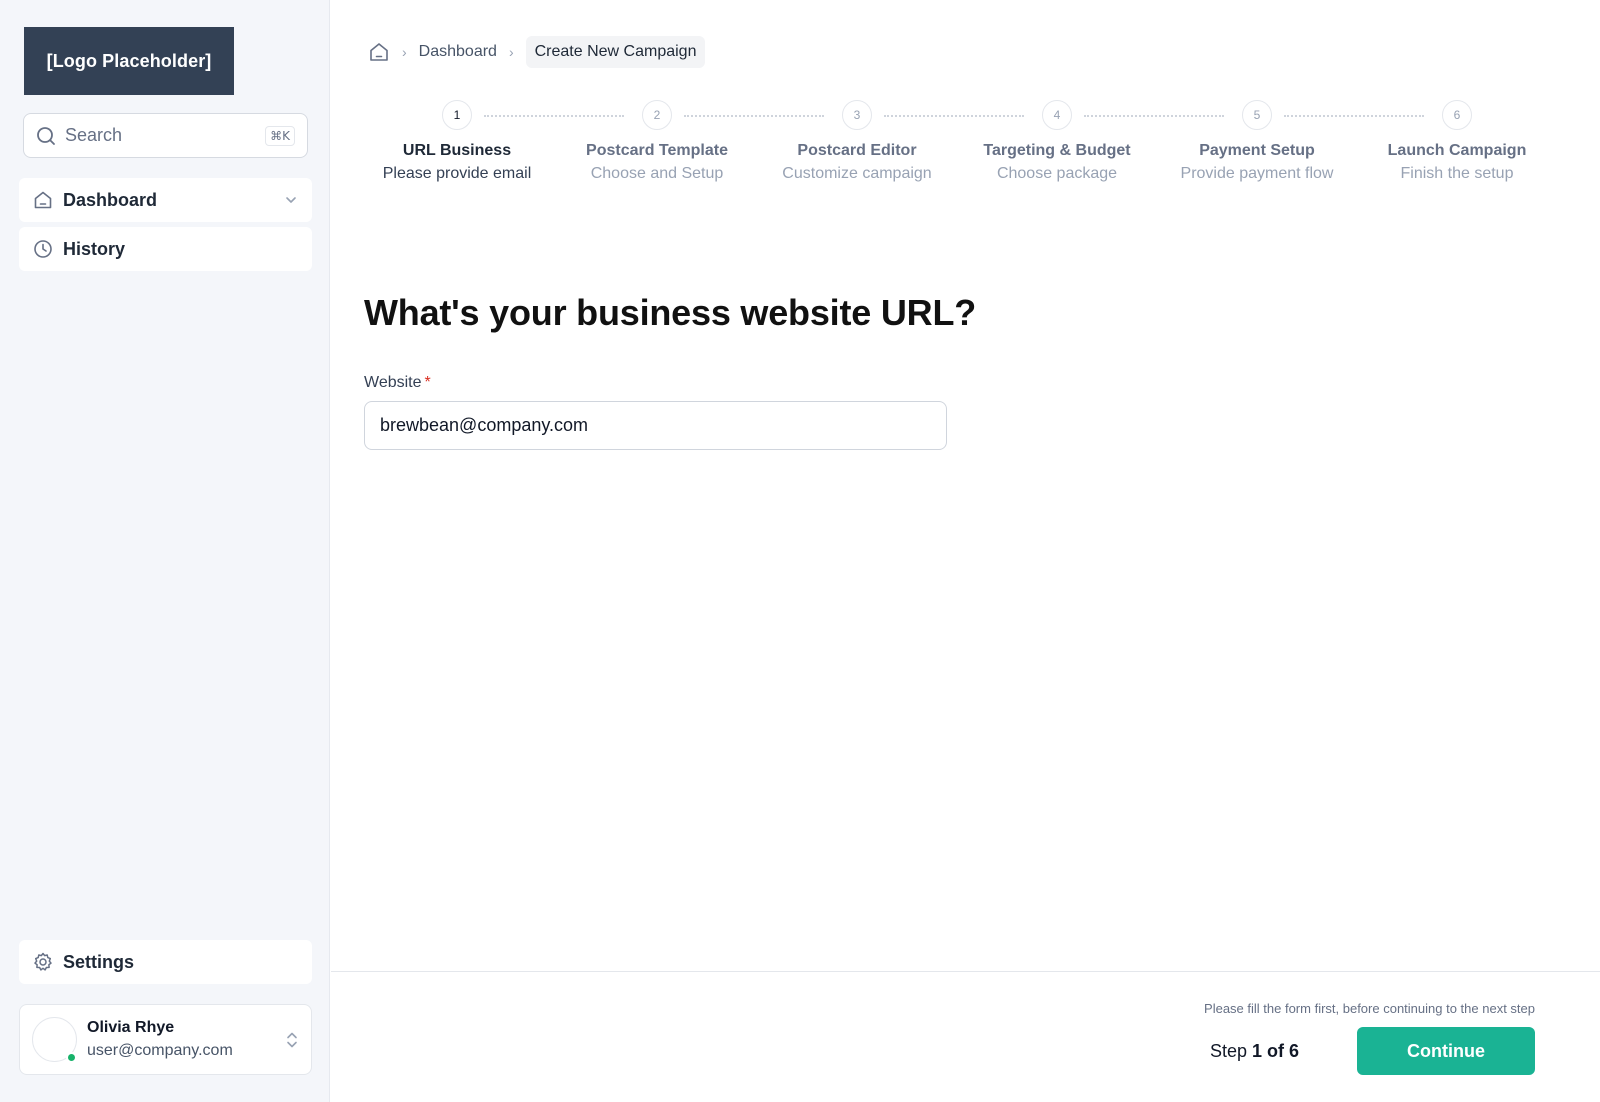 This screenshot has height=1102, width=1600. I want to click on step-url-business: 1 URL Business Please provide email, so click(457, 141).